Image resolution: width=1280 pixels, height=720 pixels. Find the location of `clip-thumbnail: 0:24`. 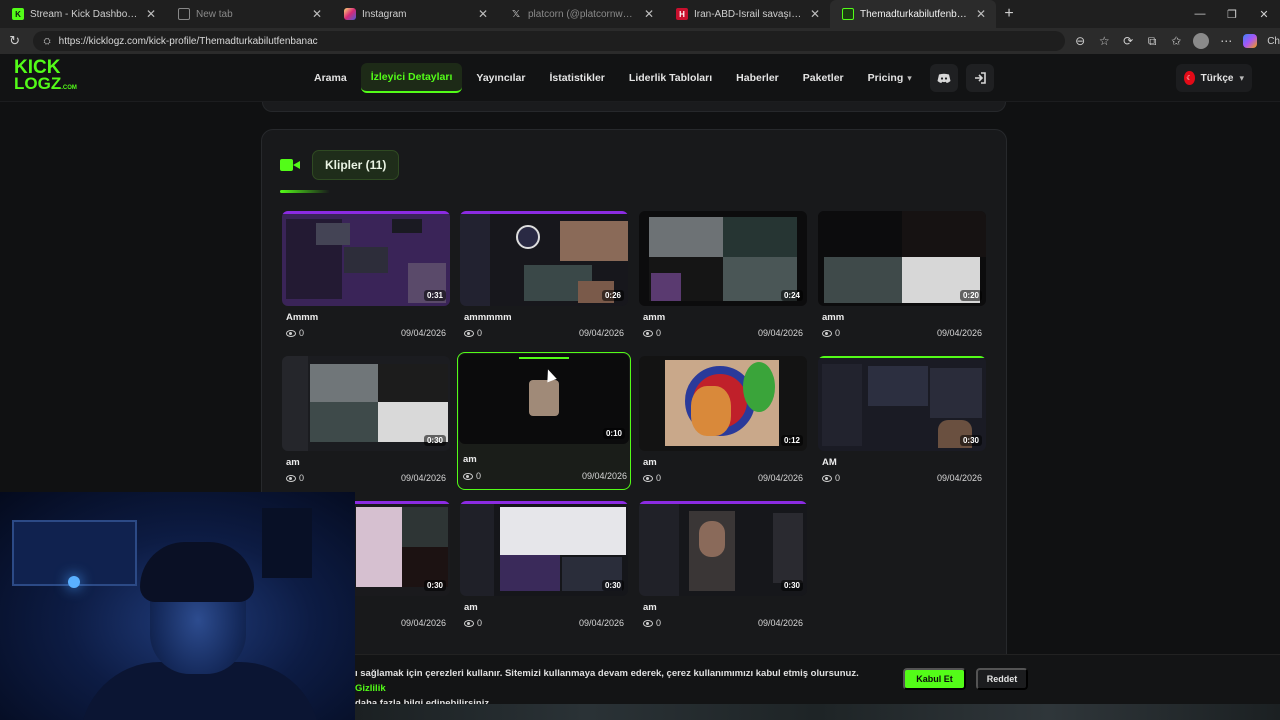

clip-thumbnail: 0:24 is located at coordinates (723, 258).